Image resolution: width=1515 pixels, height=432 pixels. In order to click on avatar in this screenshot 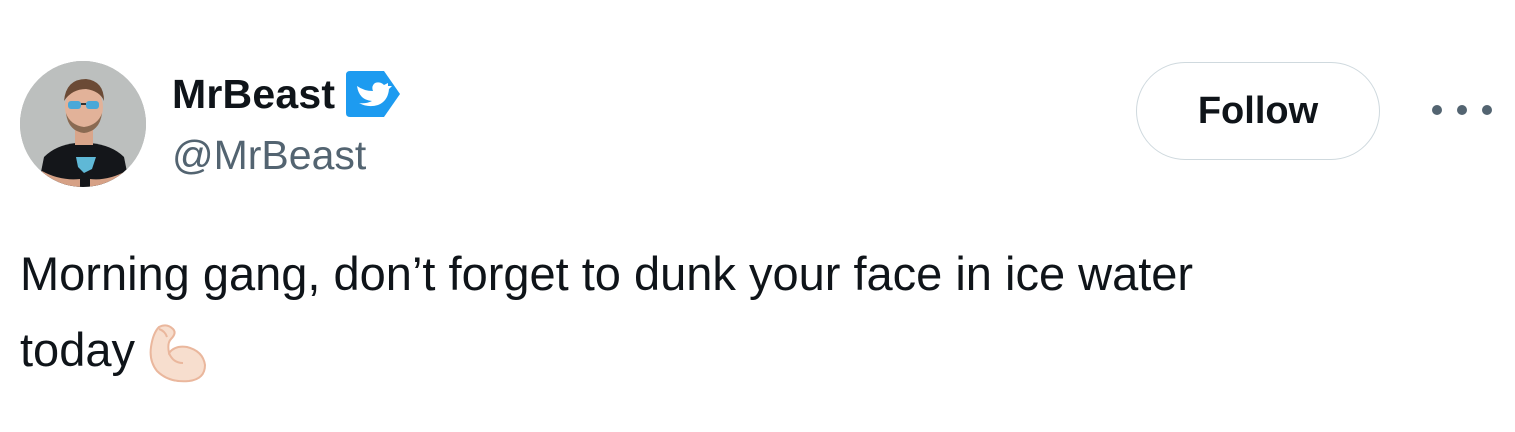, I will do `click(83, 124)`.